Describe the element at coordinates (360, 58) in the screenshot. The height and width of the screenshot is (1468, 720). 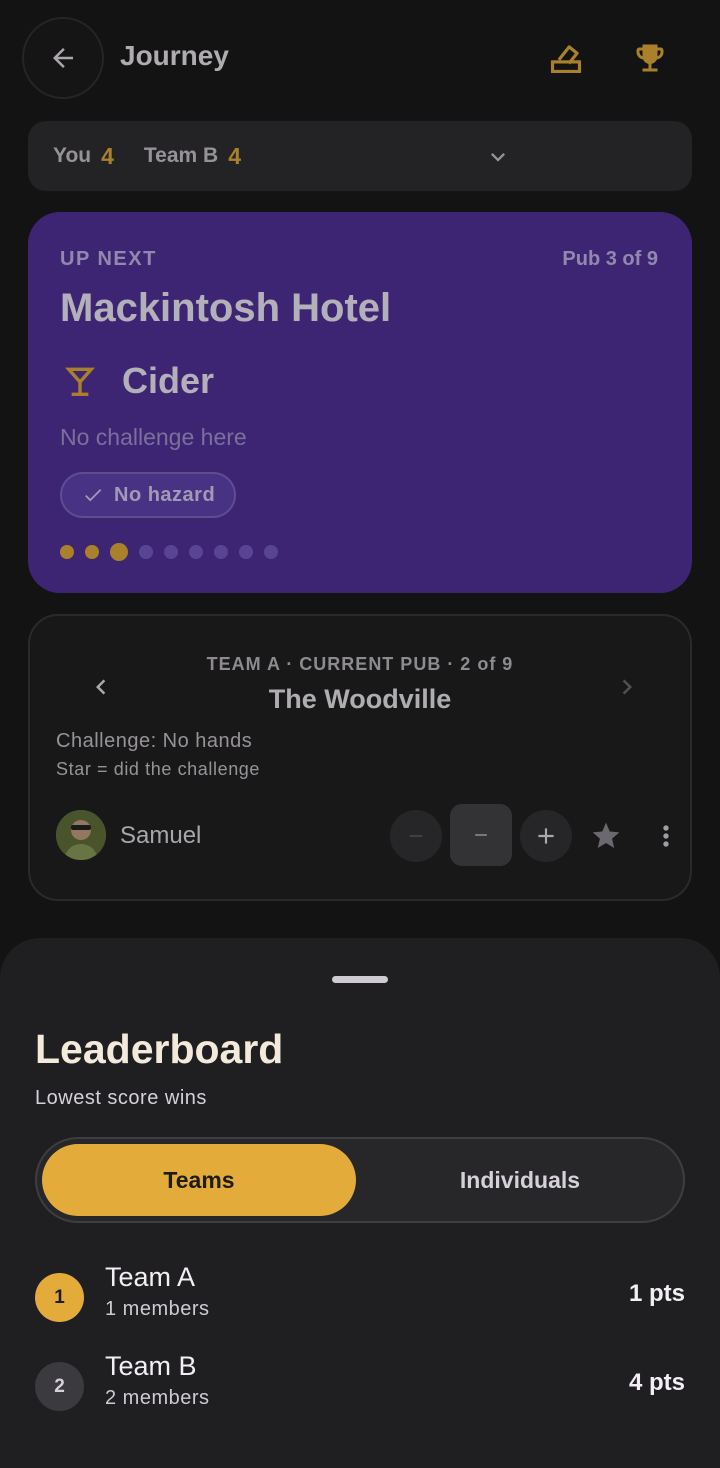
I see `top-app-bar: Journey` at that location.